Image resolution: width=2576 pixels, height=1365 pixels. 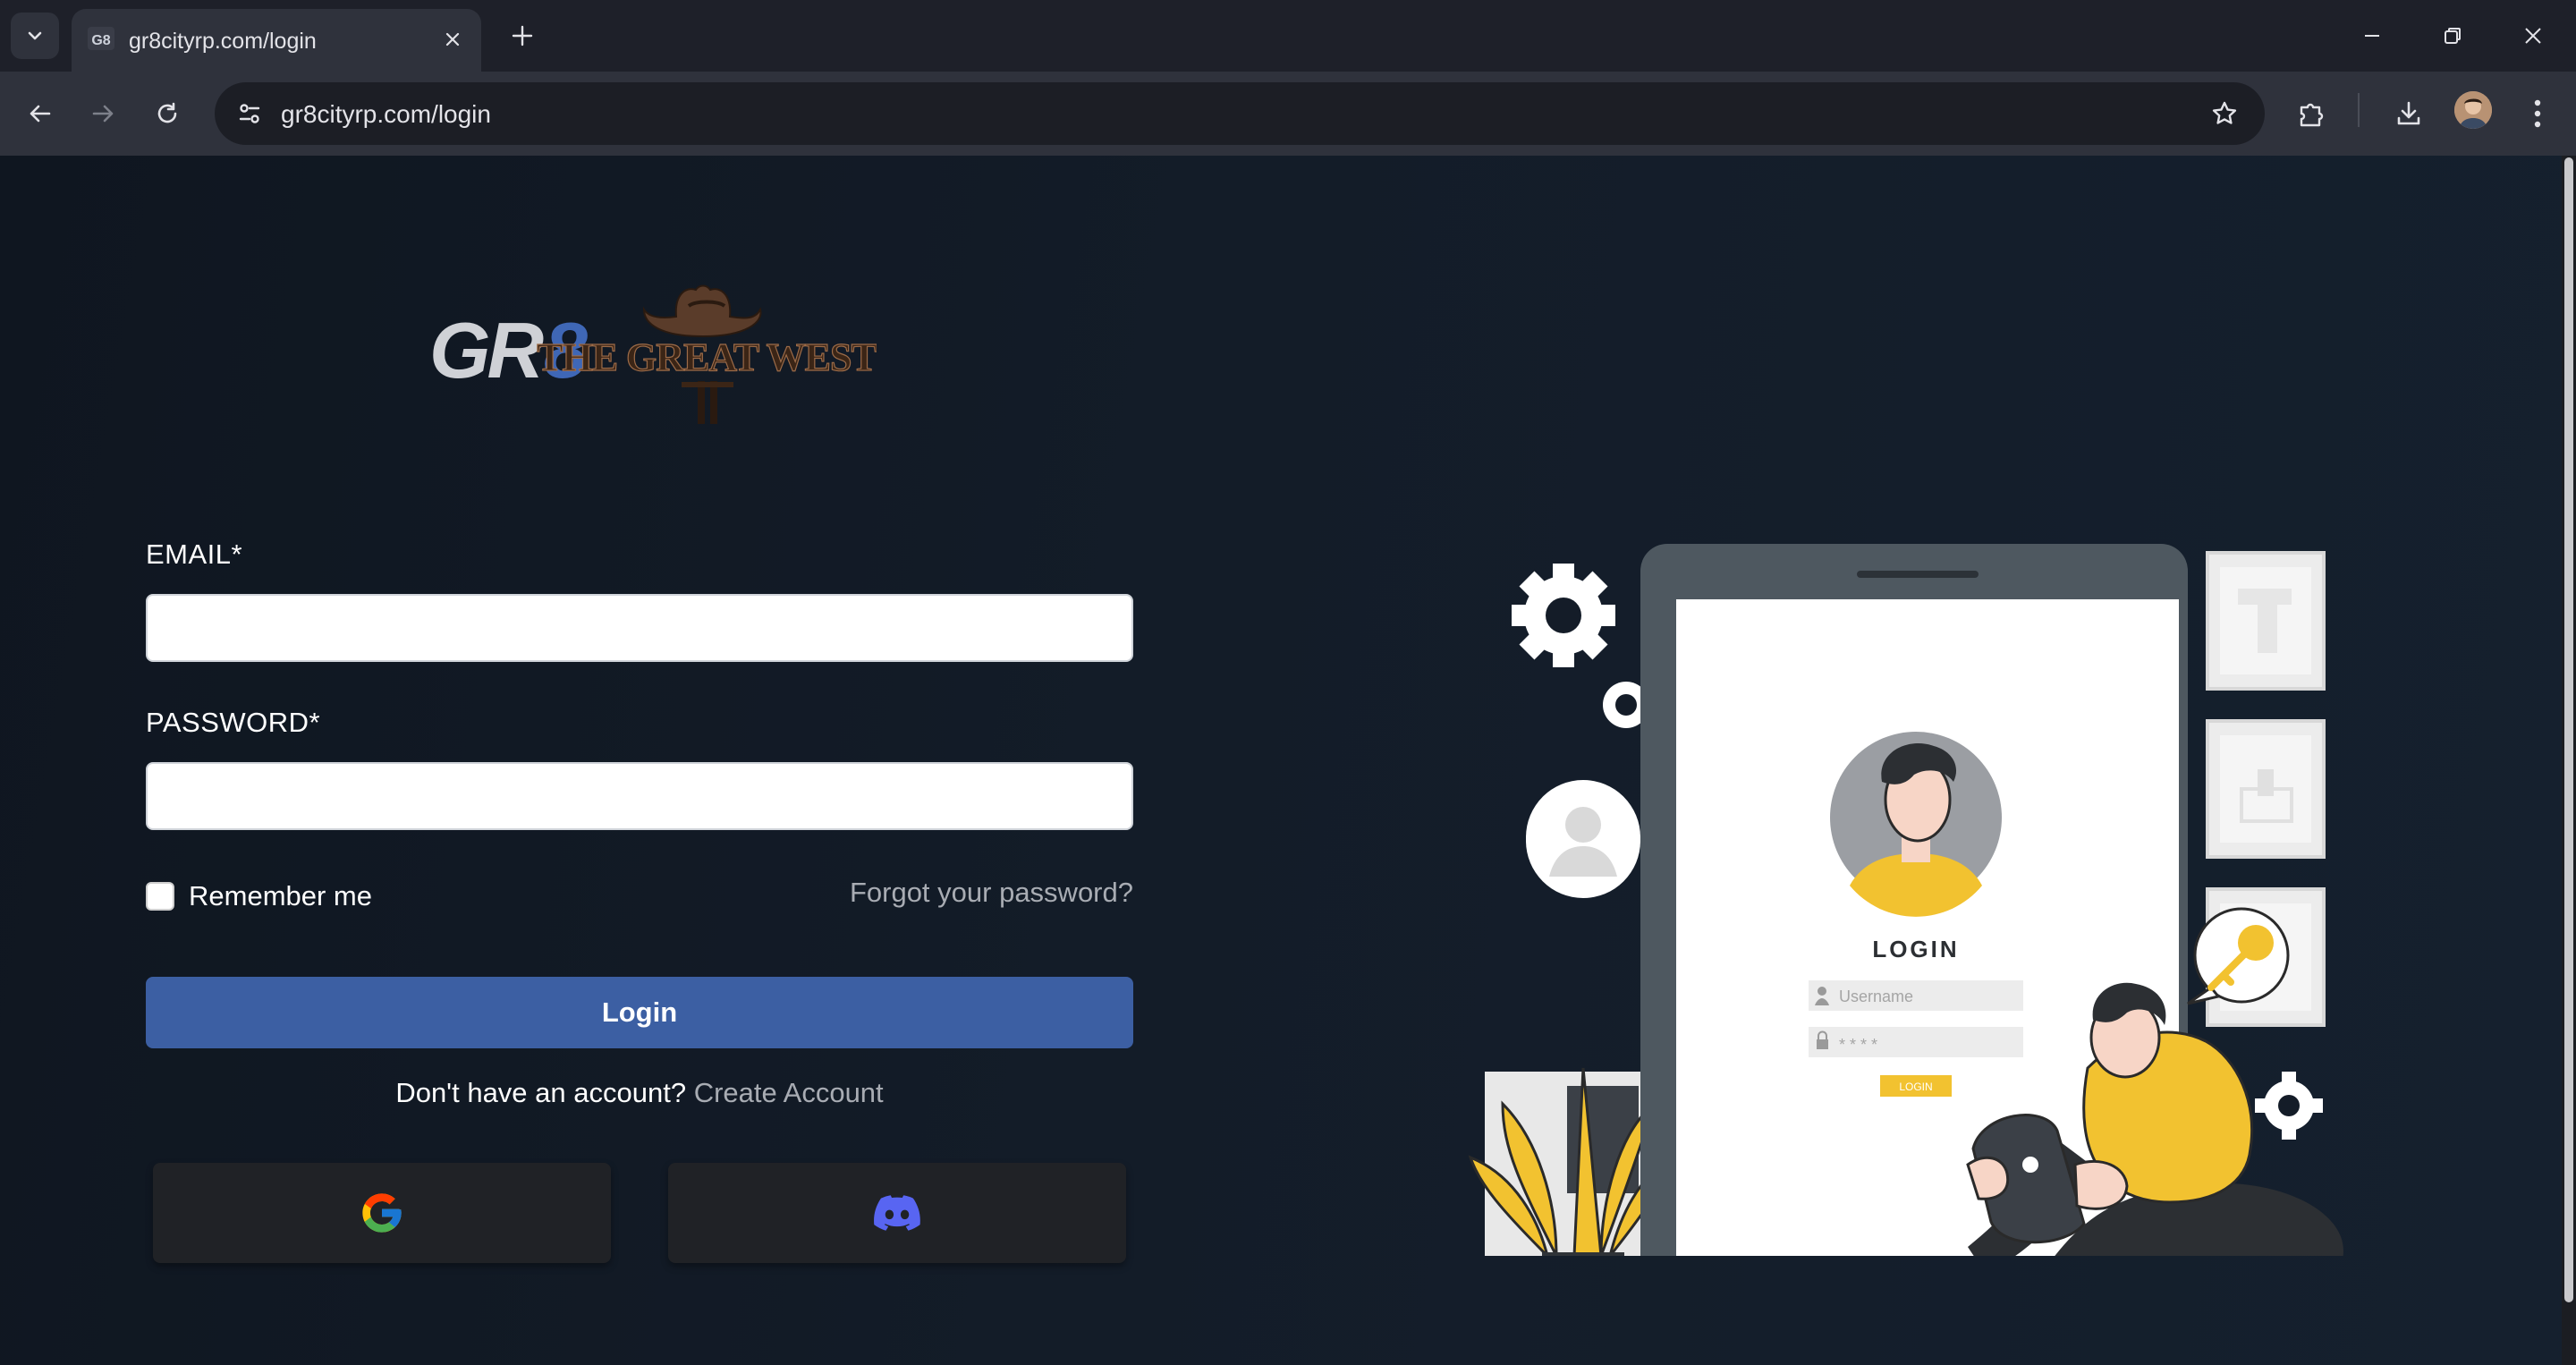 What do you see at coordinates (486, 350) in the screenshot?
I see `svg-text: GR` at bounding box center [486, 350].